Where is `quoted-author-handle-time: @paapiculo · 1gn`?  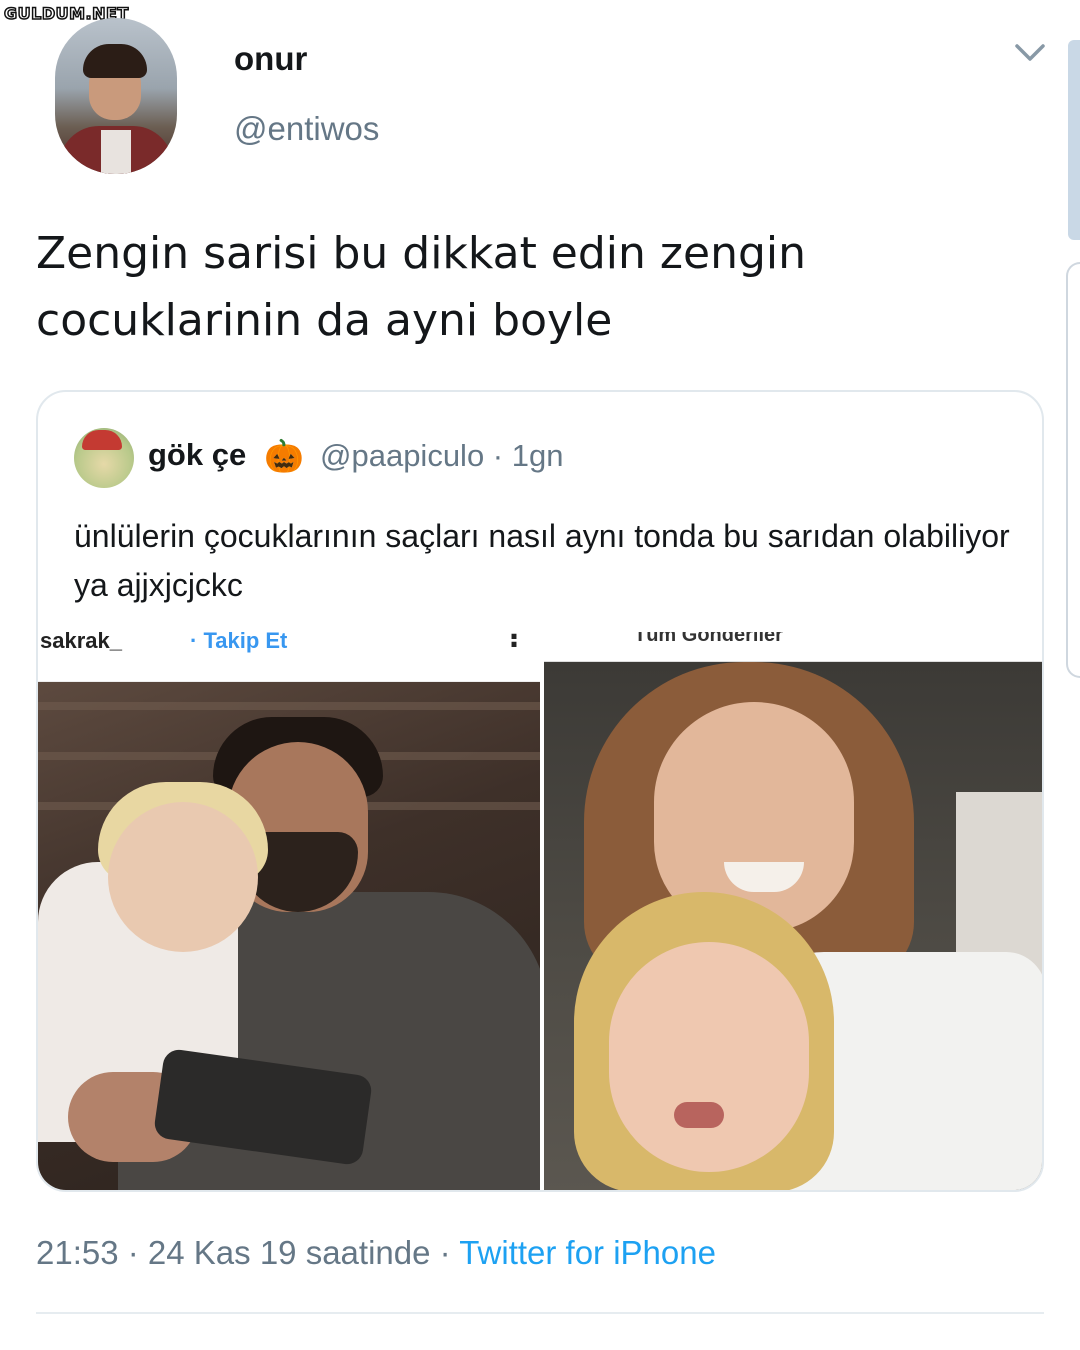 quoted-author-handle-time: @paapiculo · 1gn is located at coordinates (442, 455).